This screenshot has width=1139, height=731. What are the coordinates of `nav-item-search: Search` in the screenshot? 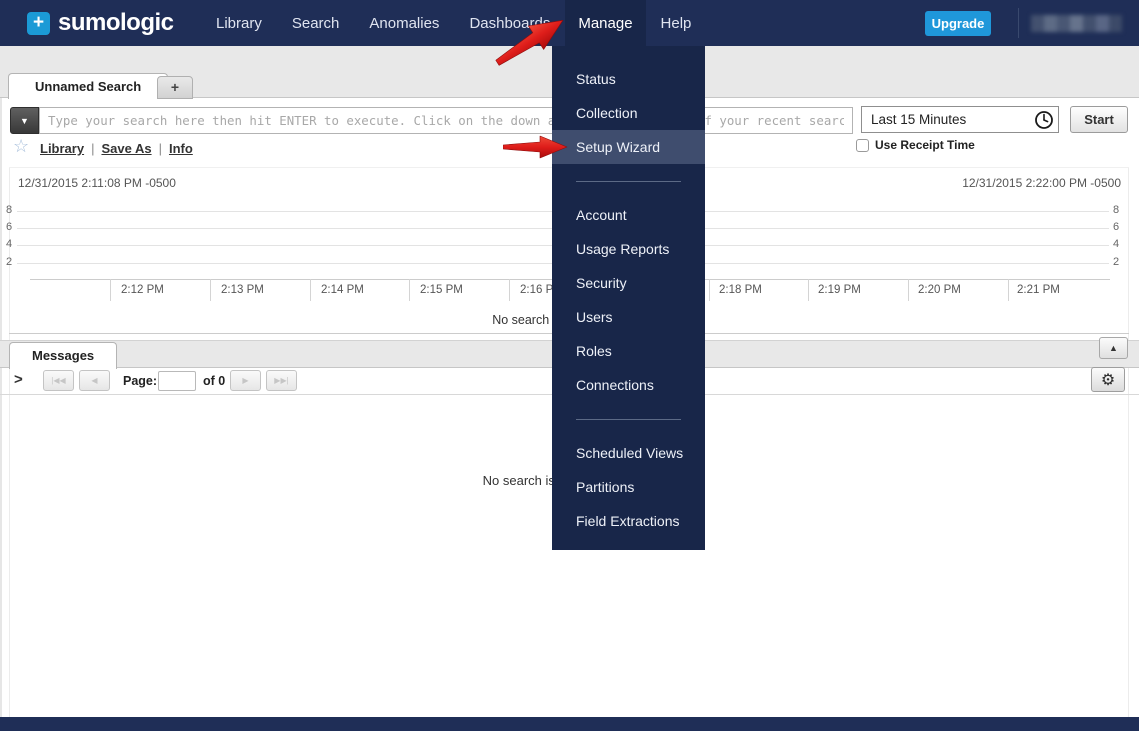 It's located at (316, 23).